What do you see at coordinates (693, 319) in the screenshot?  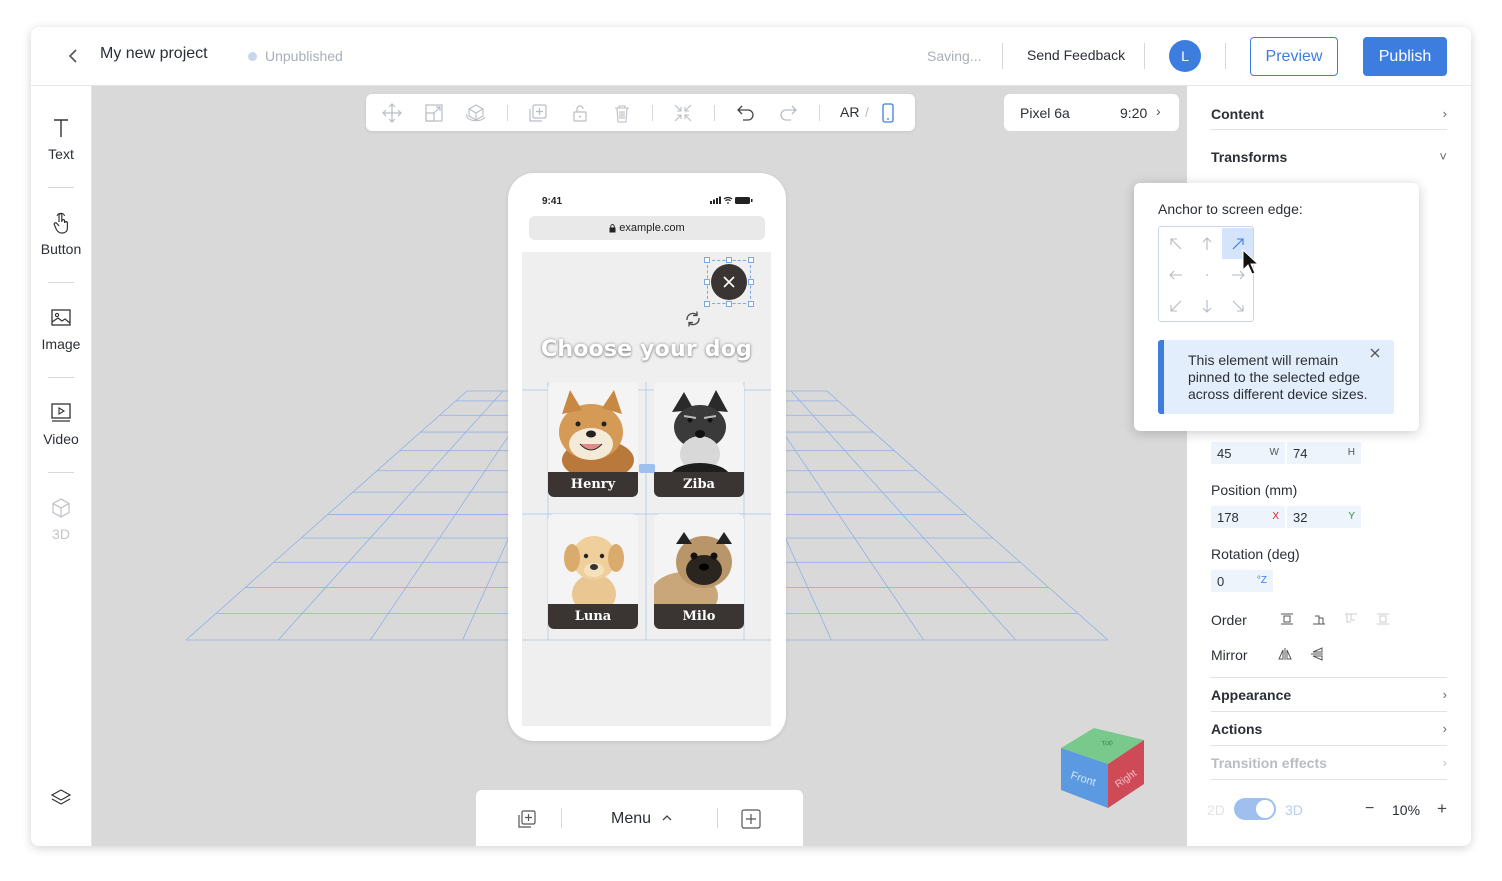 I see `rotate-handle-icon` at bounding box center [693, 319].